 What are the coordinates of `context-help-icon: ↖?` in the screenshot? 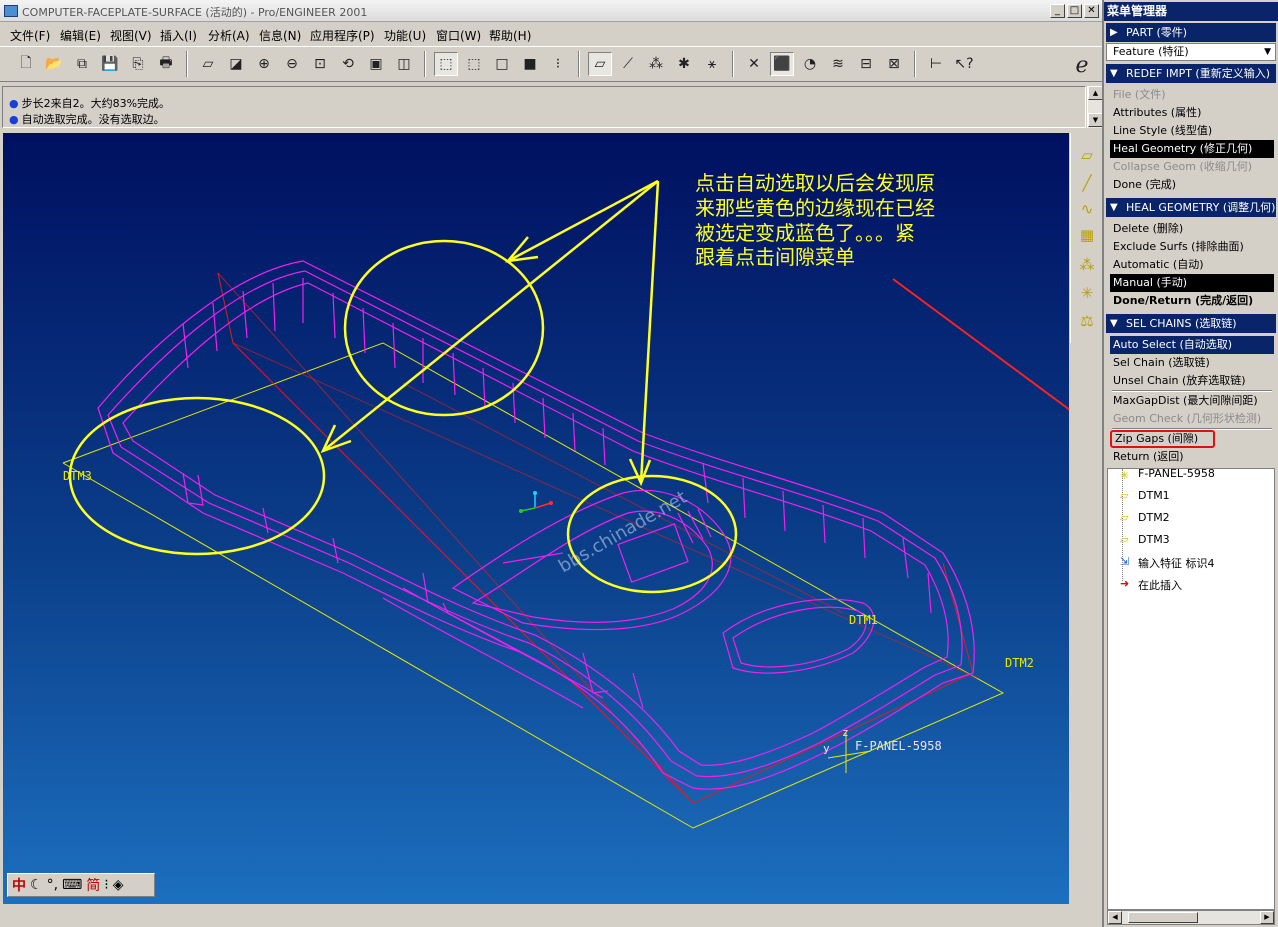 It's located at (964, 64).